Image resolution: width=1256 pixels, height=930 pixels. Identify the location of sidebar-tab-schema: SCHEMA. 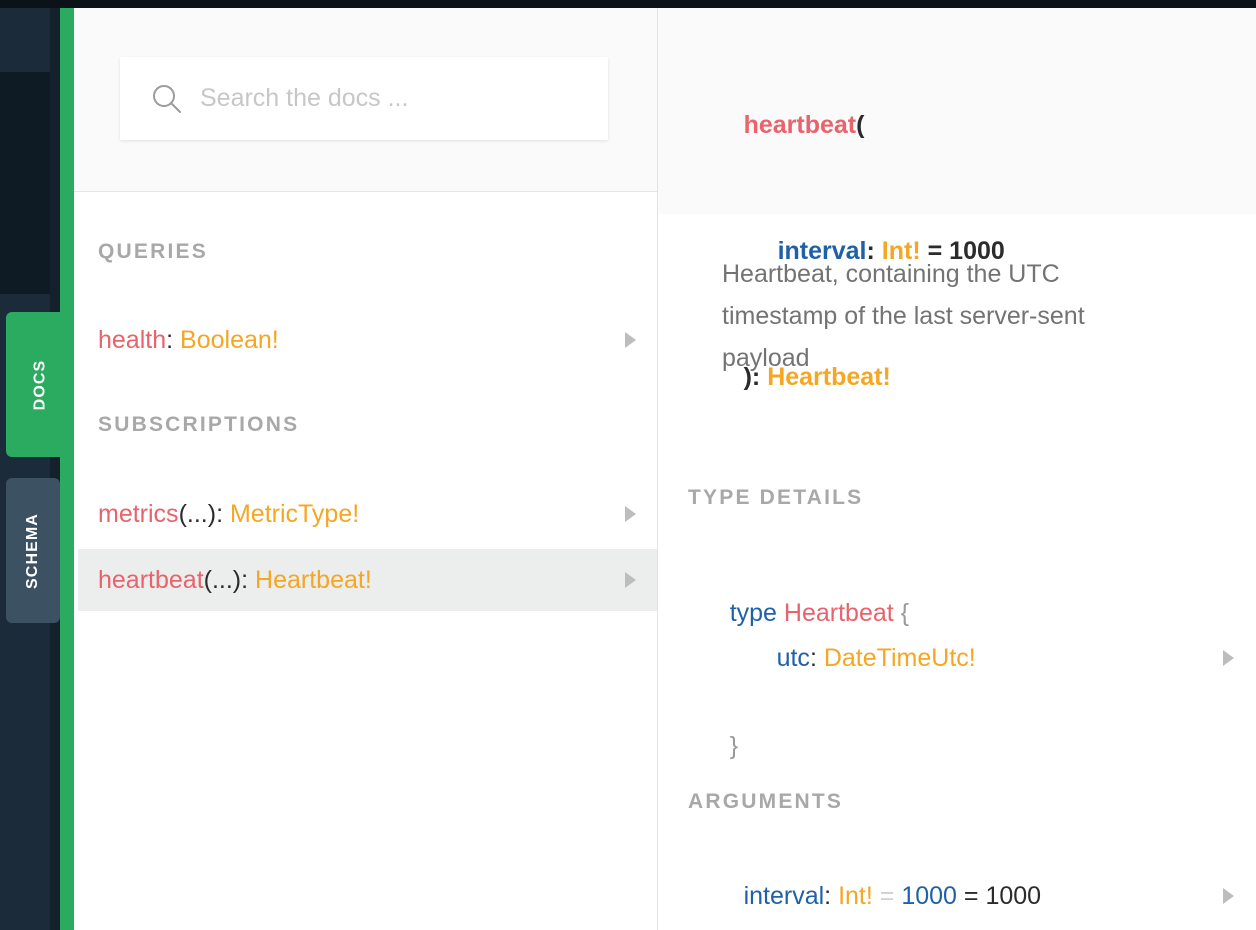
(33, 550).